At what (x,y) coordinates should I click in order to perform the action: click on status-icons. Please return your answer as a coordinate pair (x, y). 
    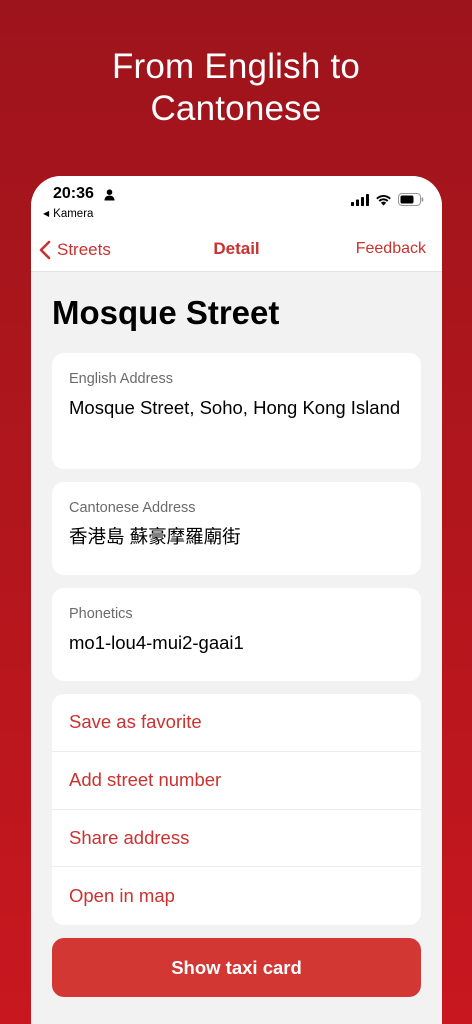
    Looking at the image, I should click on (387, 202).